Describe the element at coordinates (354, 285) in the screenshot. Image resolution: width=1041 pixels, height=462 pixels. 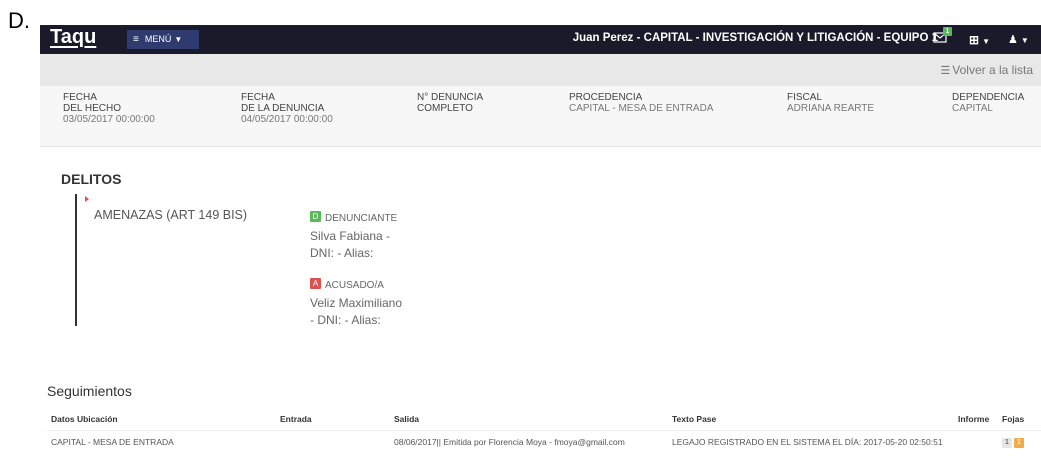
I see `party-role: ACUSADO/A` at that location.